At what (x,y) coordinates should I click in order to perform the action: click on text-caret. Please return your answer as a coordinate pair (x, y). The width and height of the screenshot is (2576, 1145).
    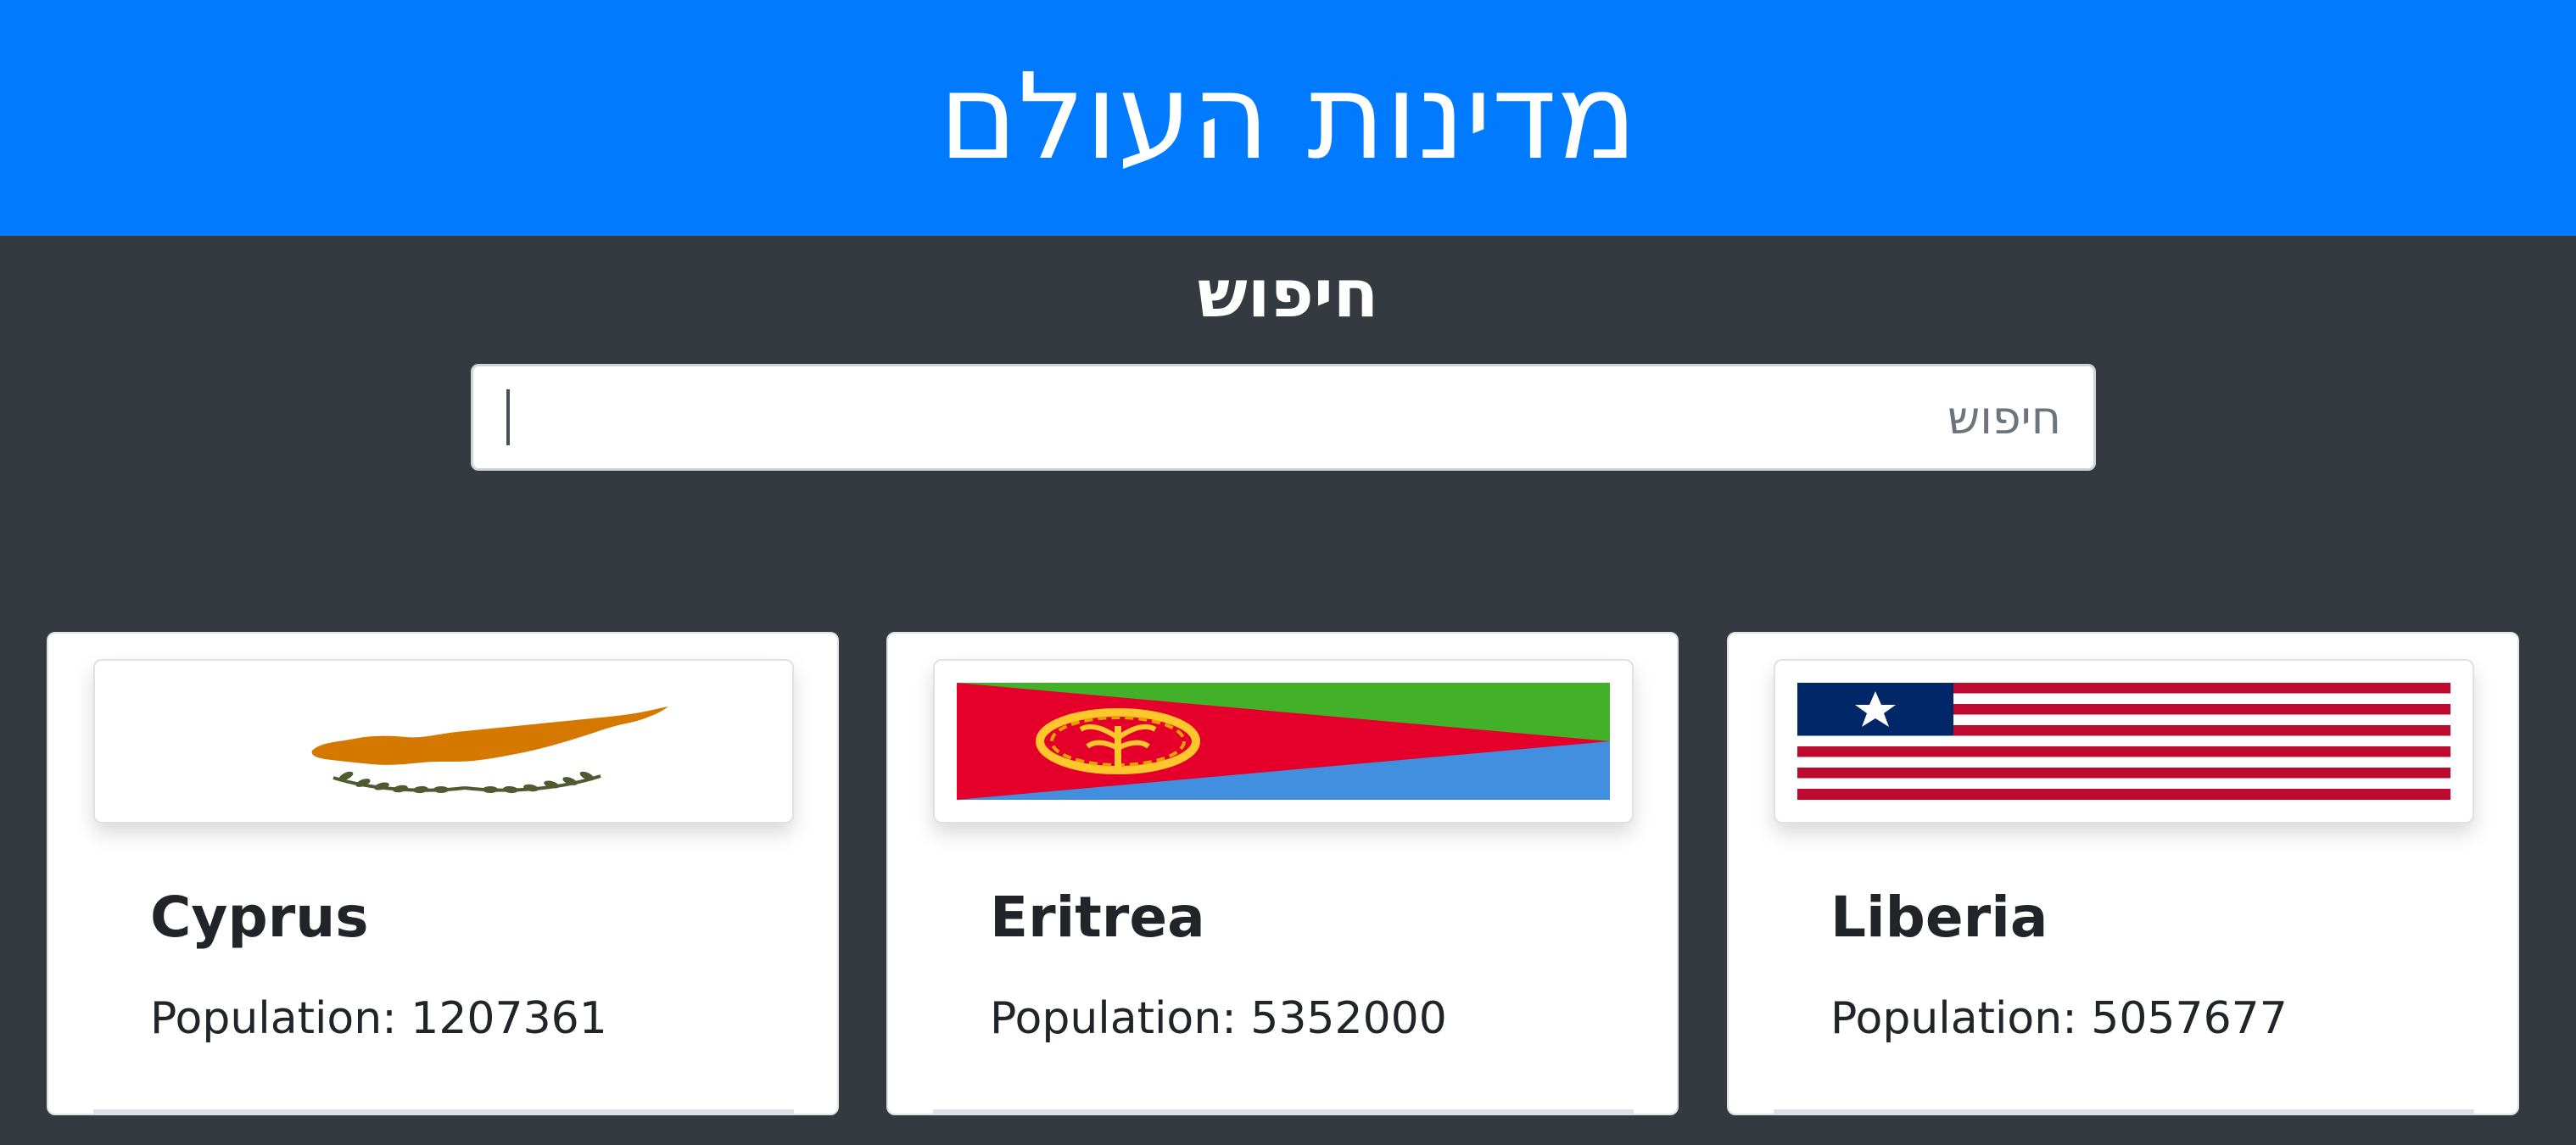
    Looking at the image, I should click on (508, 417).